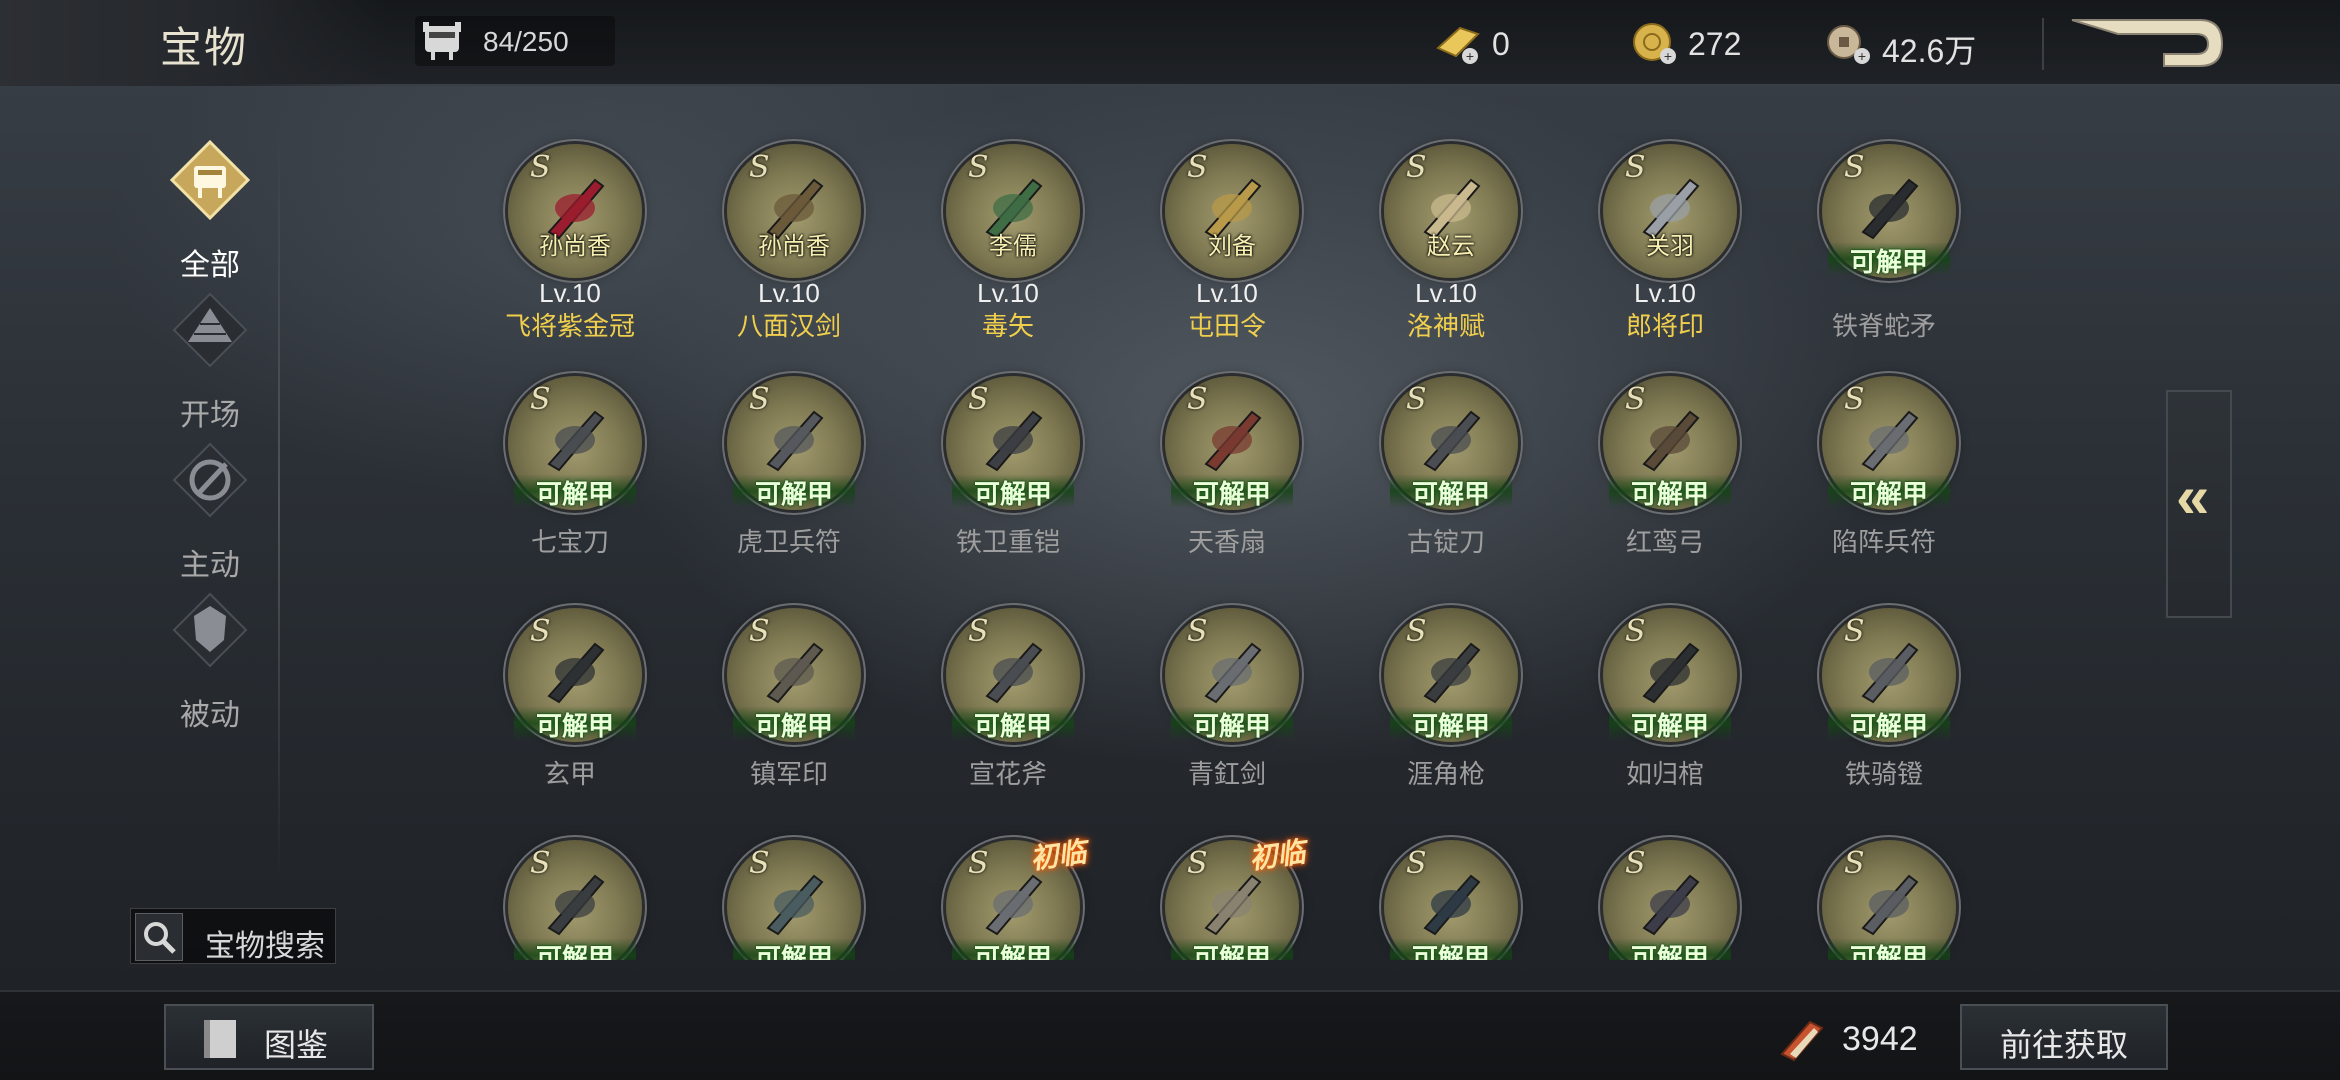  I want to click on treasure-item: S 刘备 Lv.10 屯田令, so click(1227, 244).